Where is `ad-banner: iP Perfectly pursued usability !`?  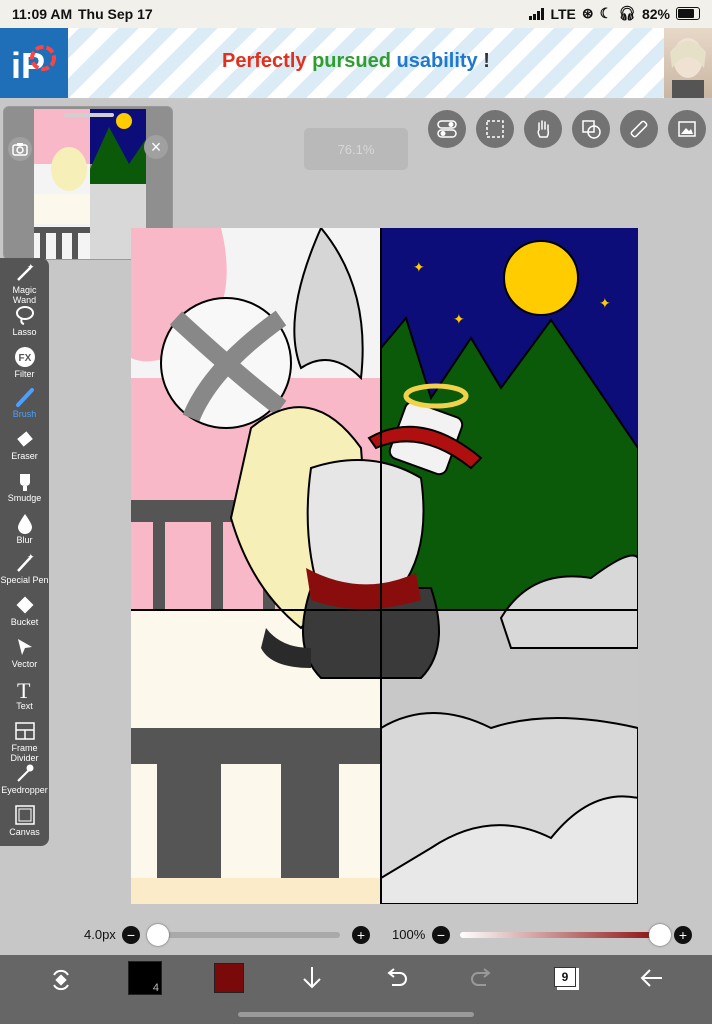
ad-banner: iP Perfectly pursued usability ! is located at coordinates (356, 64).